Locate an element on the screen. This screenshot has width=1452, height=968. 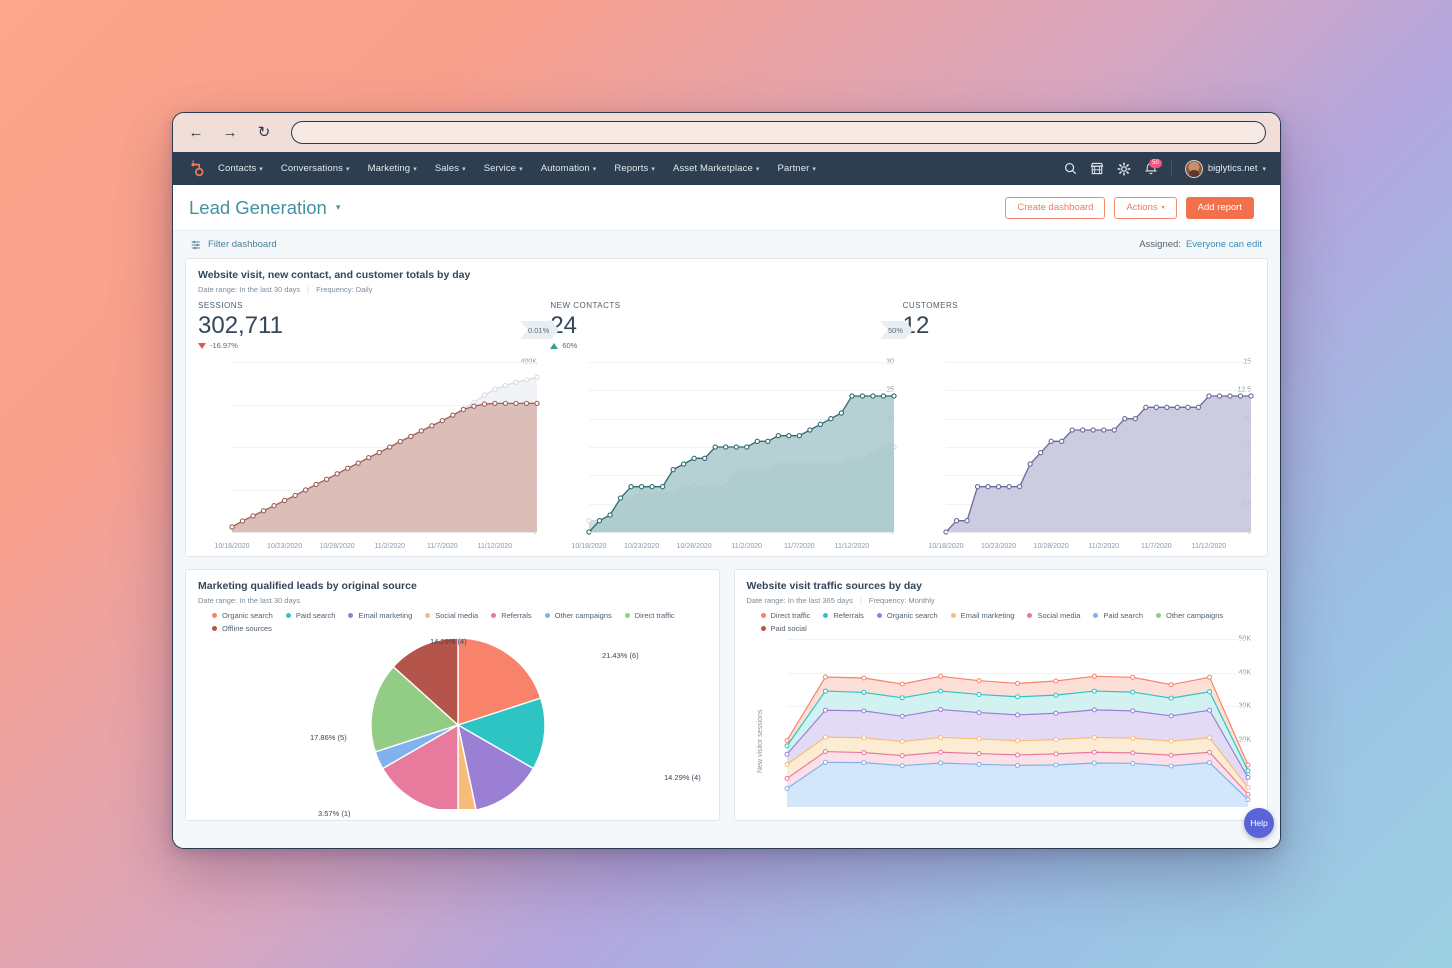
frequency: Frequency: Daily is located at coordinates (344, 289).